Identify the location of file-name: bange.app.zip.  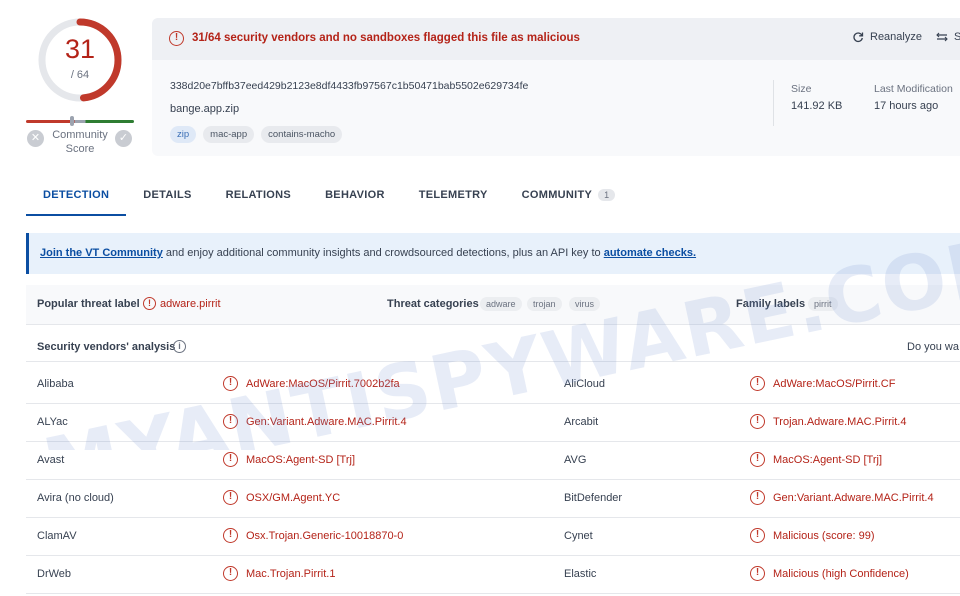
(205, 109).